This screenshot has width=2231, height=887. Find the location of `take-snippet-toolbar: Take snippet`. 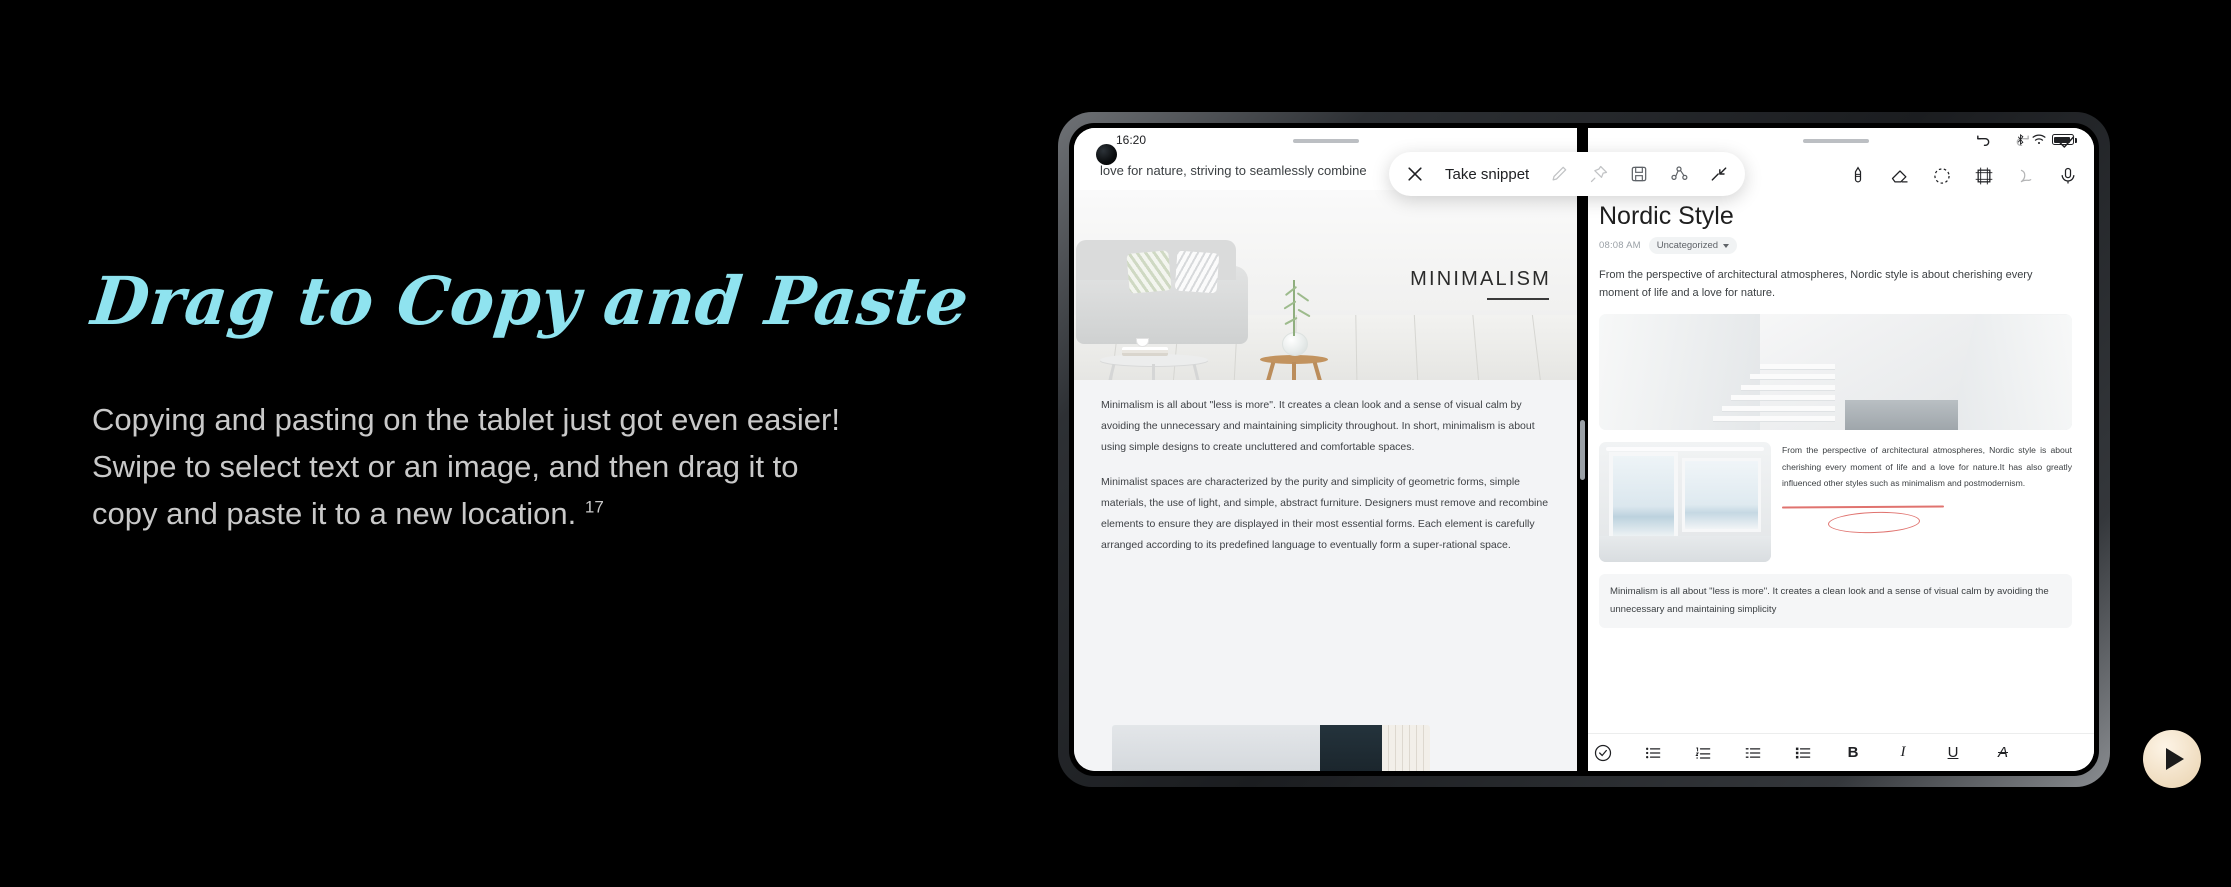

take-snippet-toolbar: Take snippet is located at coordinates (1567, 174).